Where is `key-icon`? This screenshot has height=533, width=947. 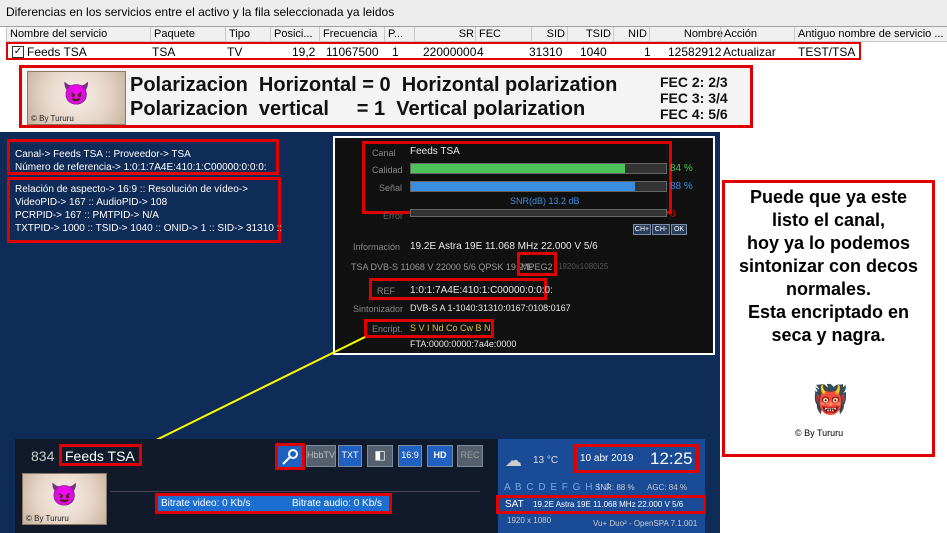
key-icon is located at coordinates (290, 456).